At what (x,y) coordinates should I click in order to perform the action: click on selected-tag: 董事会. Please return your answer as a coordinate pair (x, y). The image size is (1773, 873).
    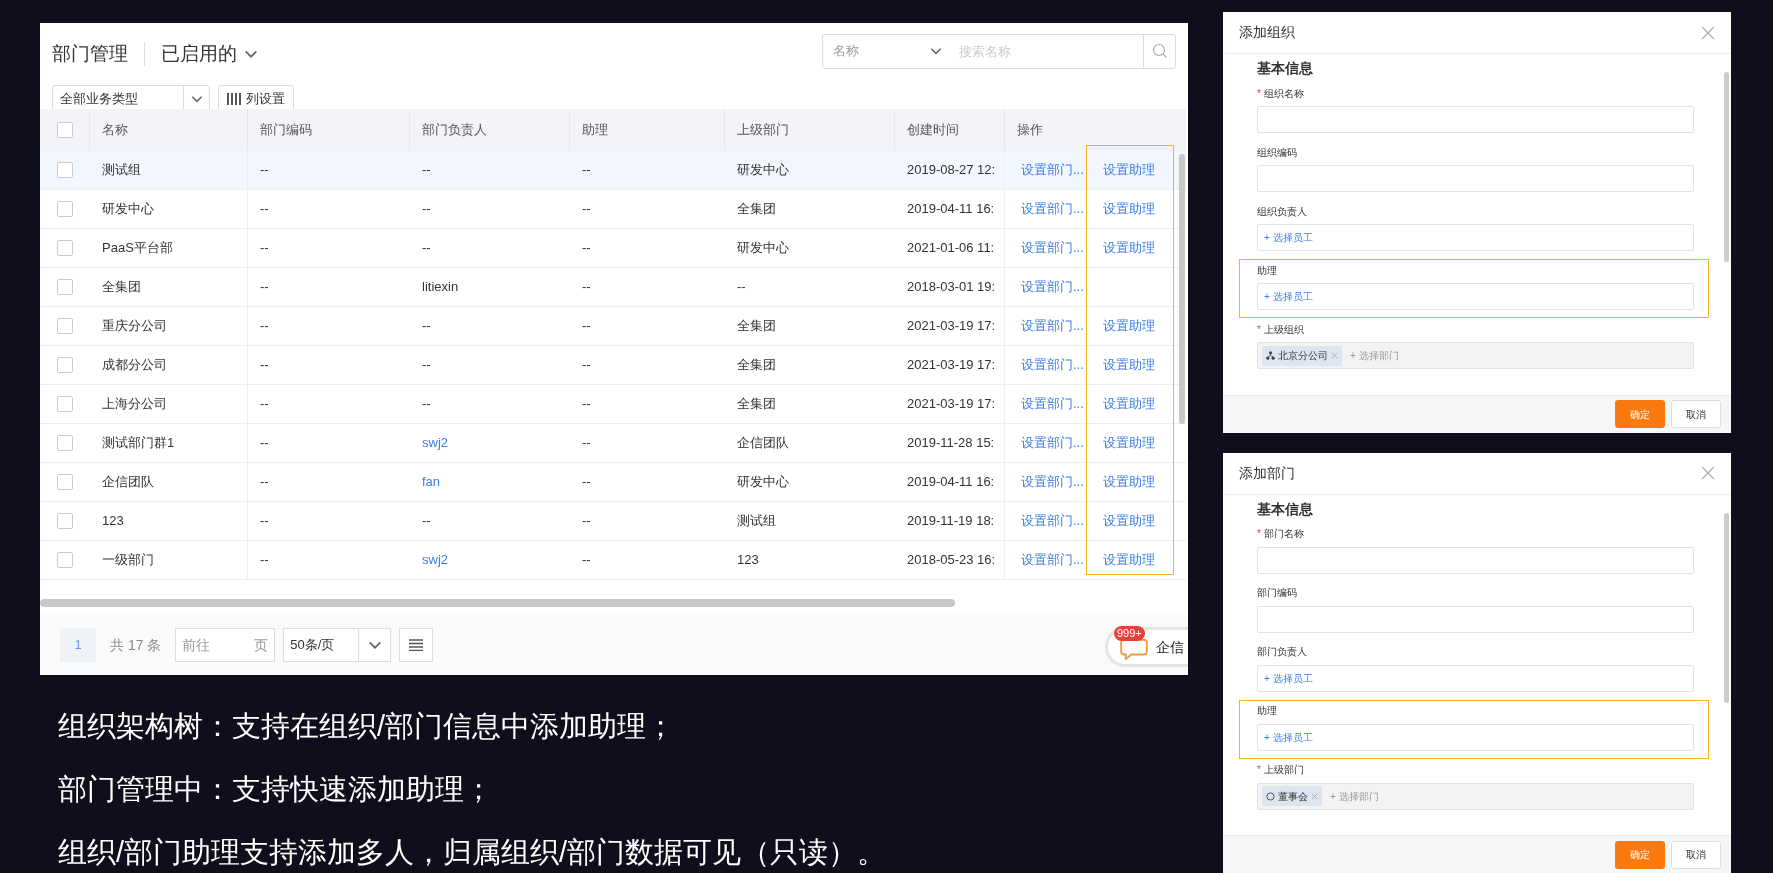
    Looking at the image, I should click on (1292, 796).